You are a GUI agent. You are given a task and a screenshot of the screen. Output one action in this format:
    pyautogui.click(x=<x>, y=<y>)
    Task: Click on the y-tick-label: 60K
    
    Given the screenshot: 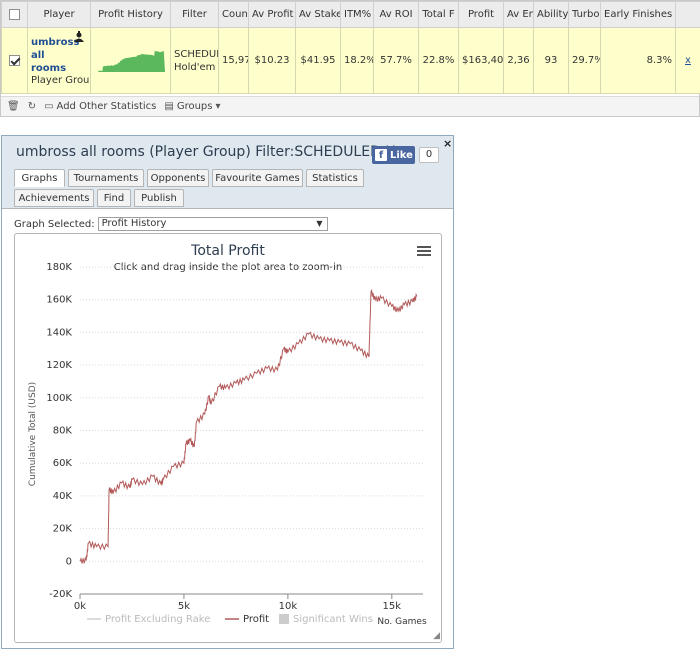 What is the action you would take?
    pyautogui.click(x=63, y=463)
    